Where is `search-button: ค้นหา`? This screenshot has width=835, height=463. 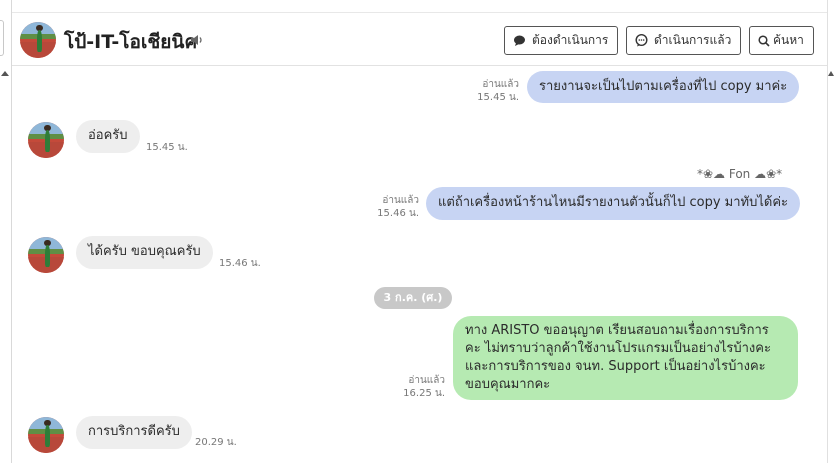 search-button: ค้นหา is located at coordinates (781, 40).